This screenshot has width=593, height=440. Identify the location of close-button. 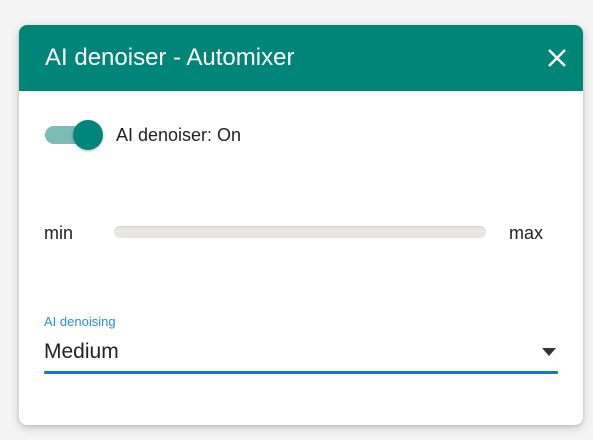
(557, 58).